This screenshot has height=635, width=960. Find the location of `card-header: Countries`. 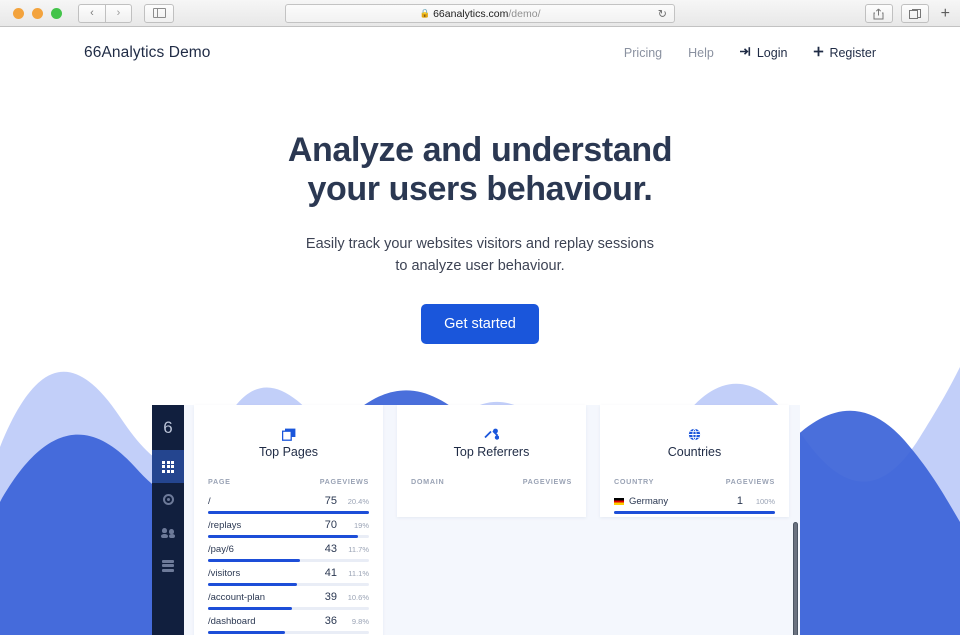

card-header: Countries is located at coordinates (694, 436).